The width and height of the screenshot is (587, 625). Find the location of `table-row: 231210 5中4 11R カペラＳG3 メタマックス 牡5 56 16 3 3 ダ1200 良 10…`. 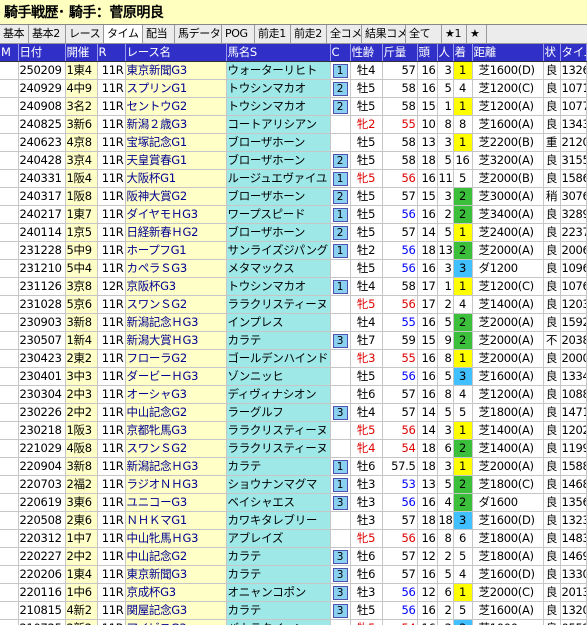

table-row: 231210 5中4 11R カペラＳG3 メタマックス 牡5 56 16 3 3 ダ1200 良 10… is located at coordinates (293, 268).